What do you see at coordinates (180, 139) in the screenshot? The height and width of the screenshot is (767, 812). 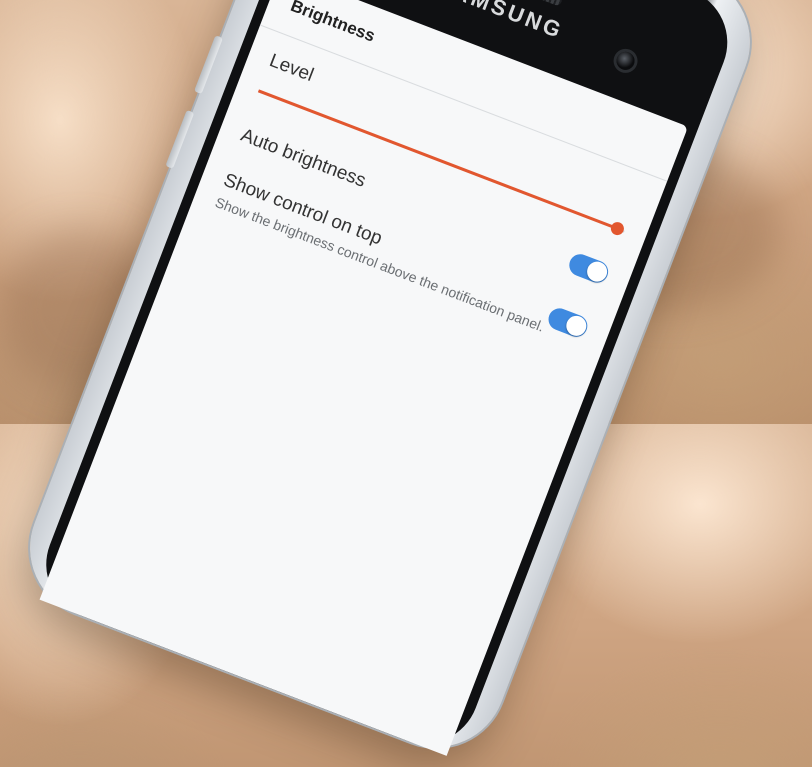 I see `volume-down-button` at bounding box center [180, 139].